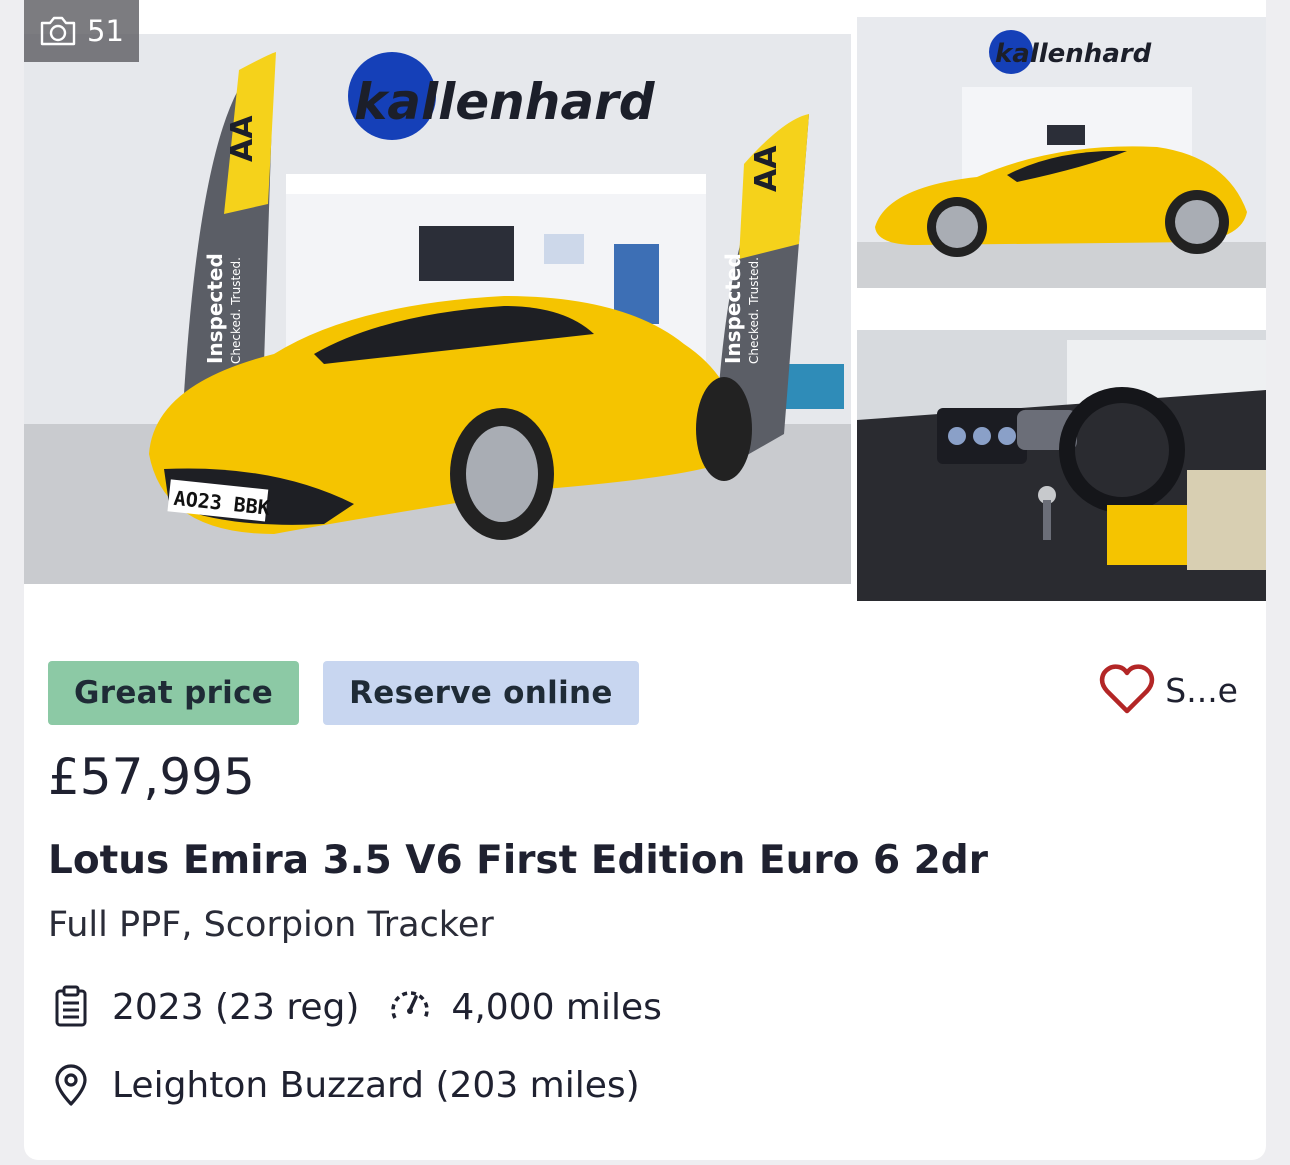 Image resolution: width=1290 pixels, height=1165 pixels. I want to click on location-pin-icon, so click(71, 1085).